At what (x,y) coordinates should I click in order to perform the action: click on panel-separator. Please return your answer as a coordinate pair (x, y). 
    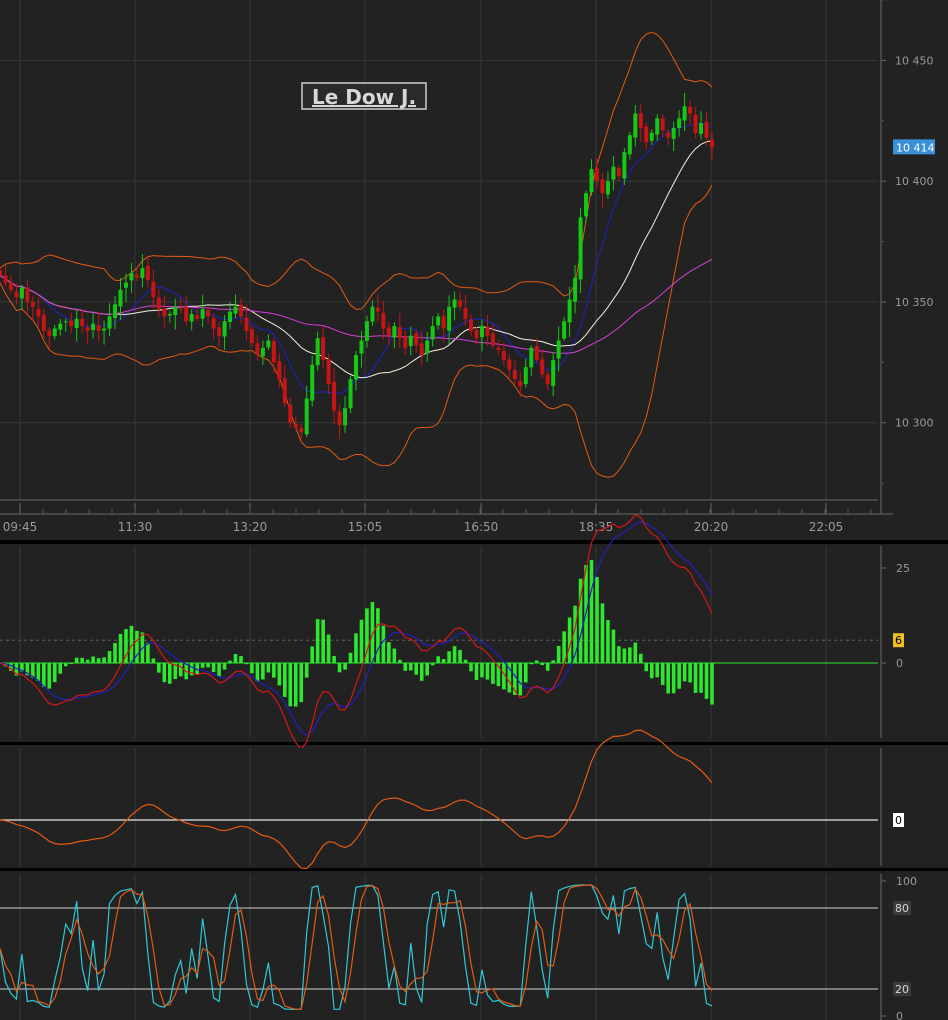
    Looking at the image, I should click on (474, 542).